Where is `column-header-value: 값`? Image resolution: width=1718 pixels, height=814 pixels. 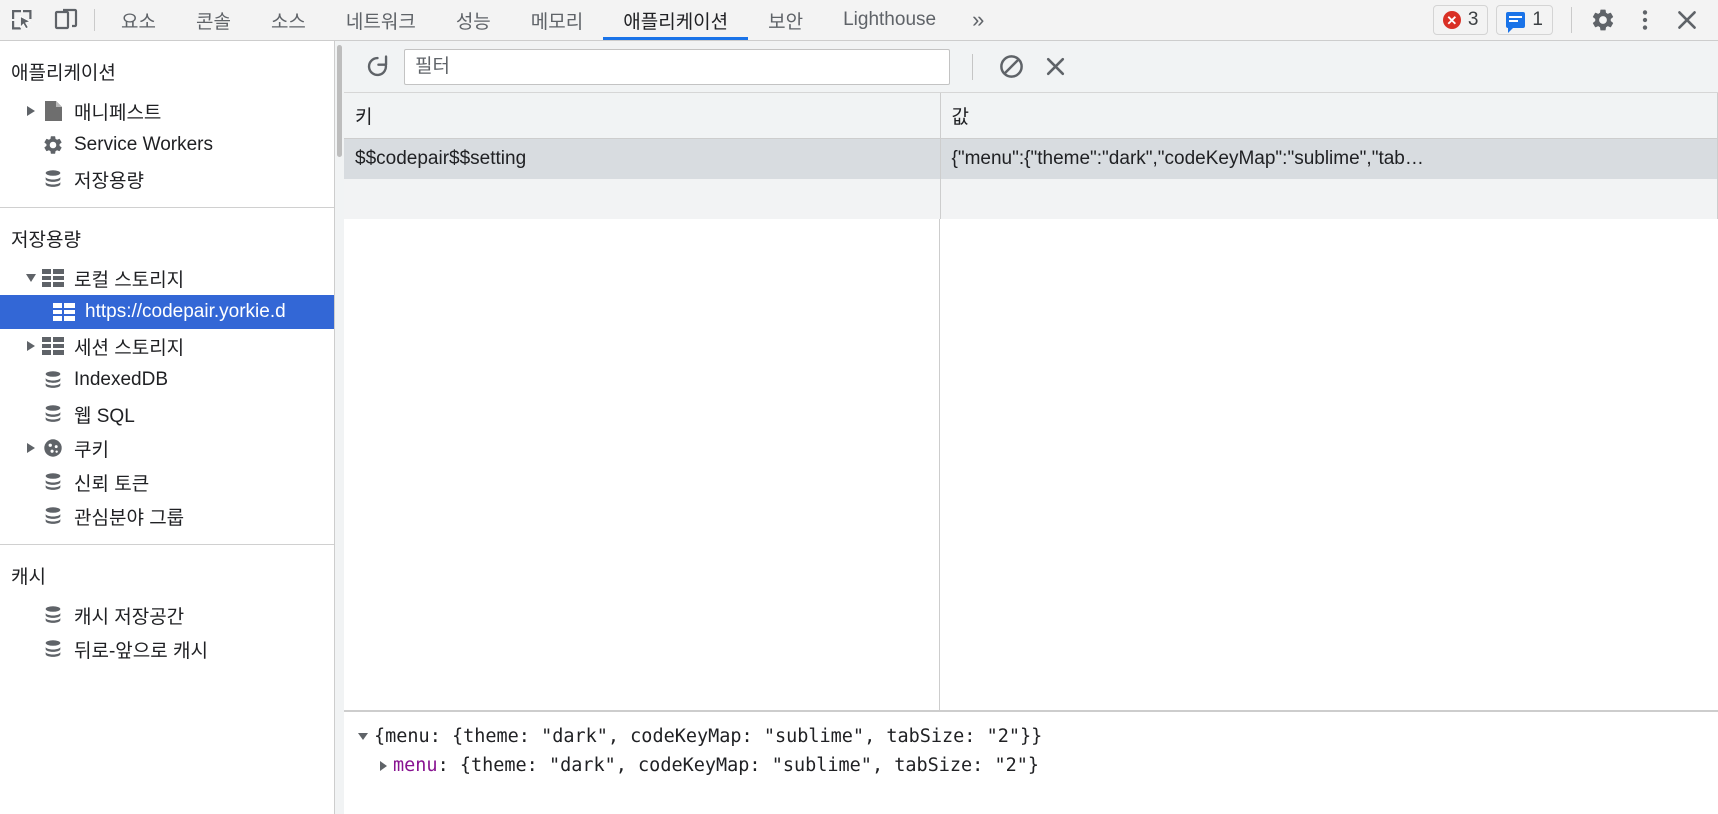
column-header-value: 값 is located at coordinates (1329, 116).